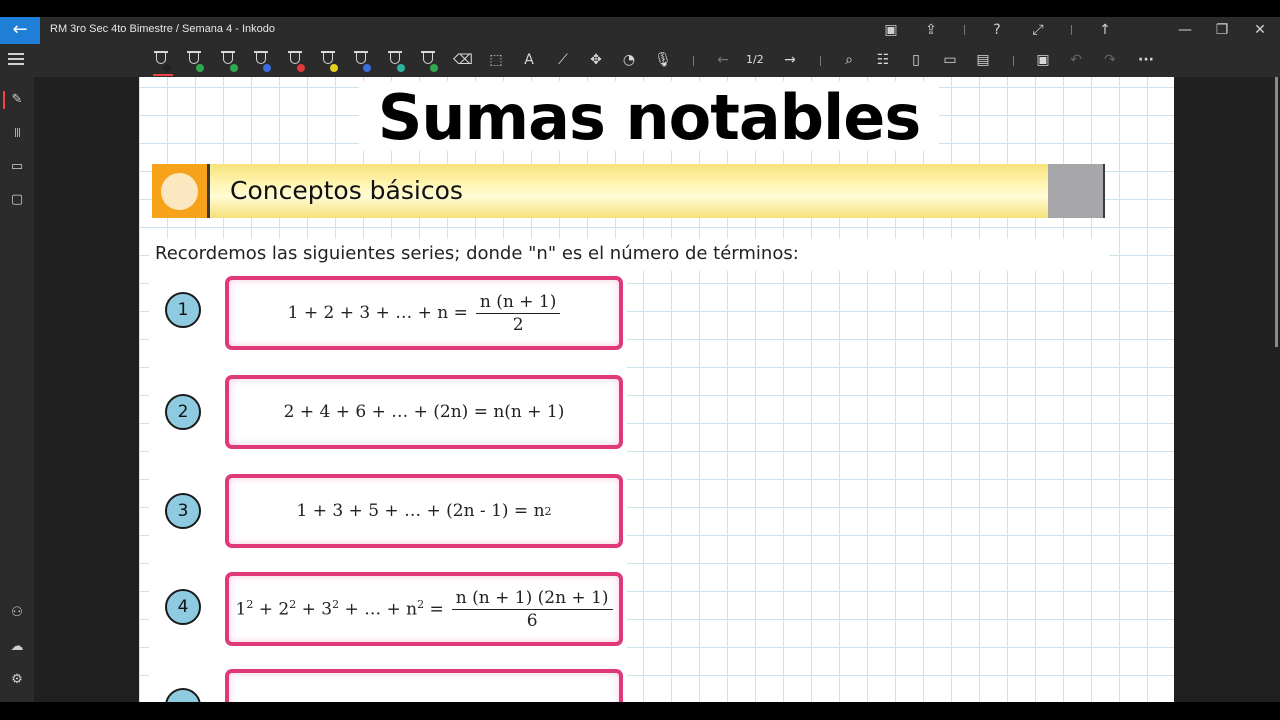 The image size is (1280, 720). What do you see at coordinates (755, 59) in the screenshot?
I see `page-indicator: 1/2` at bounding box center [755, 59].